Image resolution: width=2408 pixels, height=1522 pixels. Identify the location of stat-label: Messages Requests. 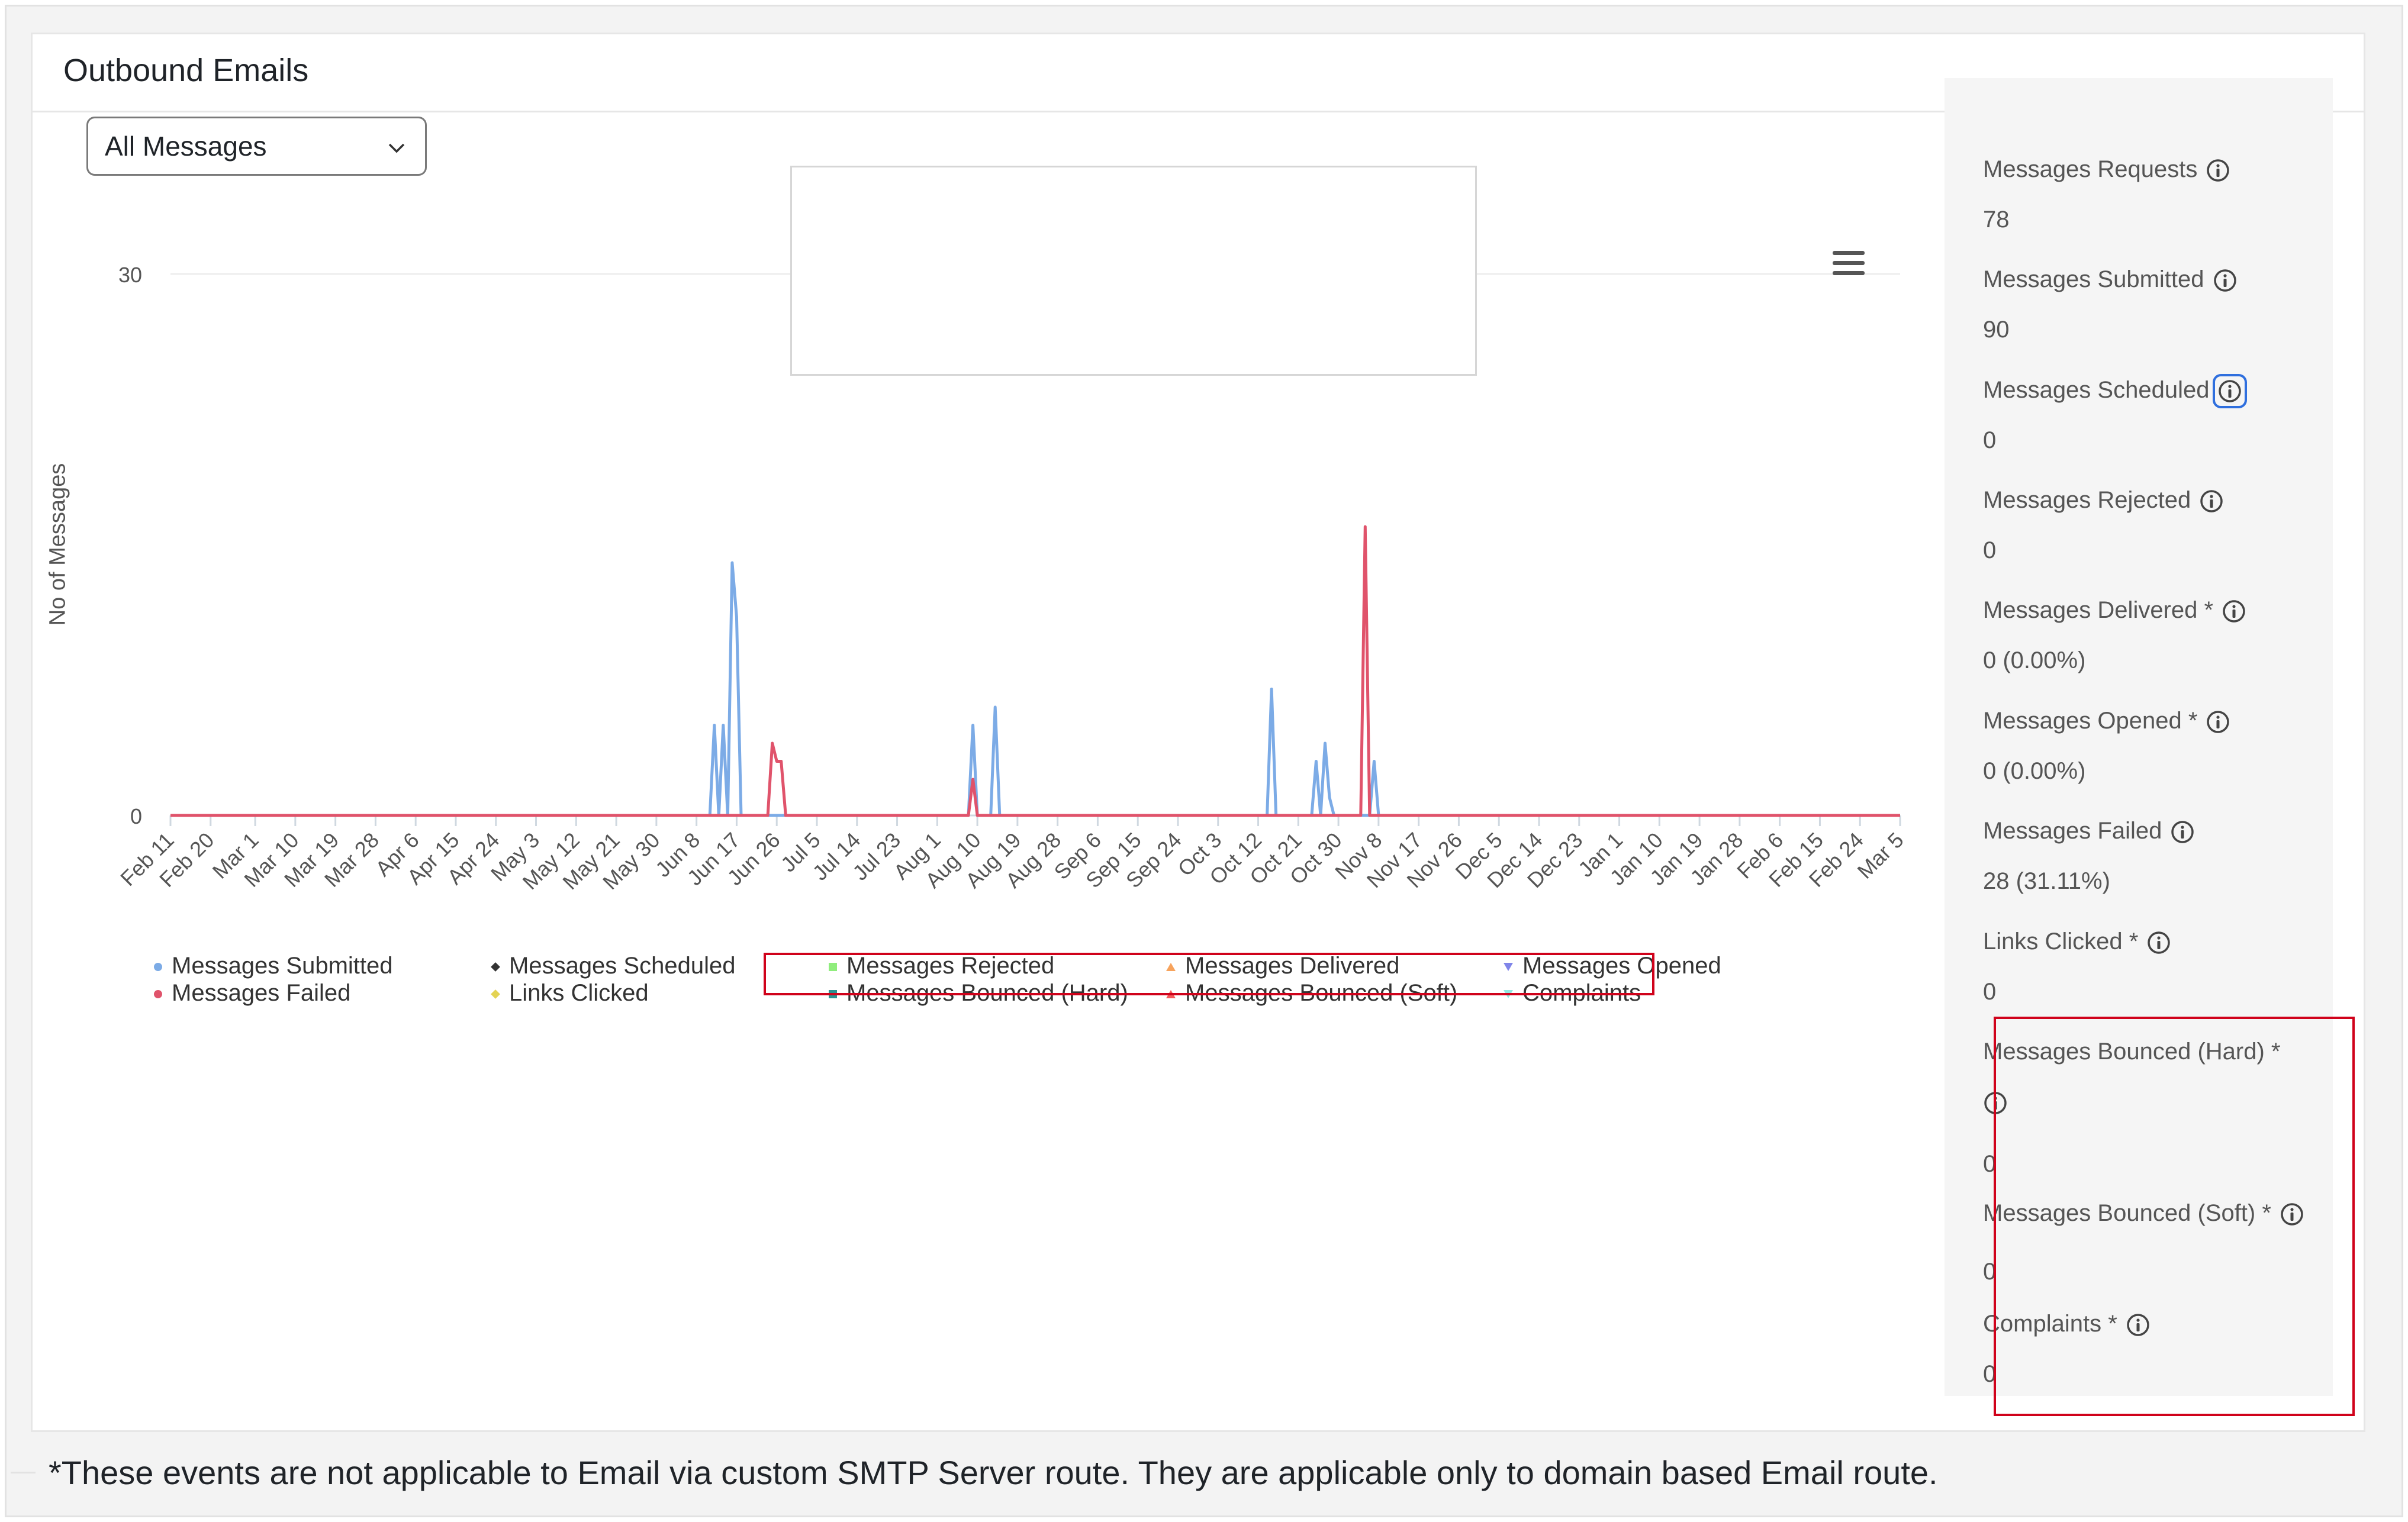
(2106, 169).